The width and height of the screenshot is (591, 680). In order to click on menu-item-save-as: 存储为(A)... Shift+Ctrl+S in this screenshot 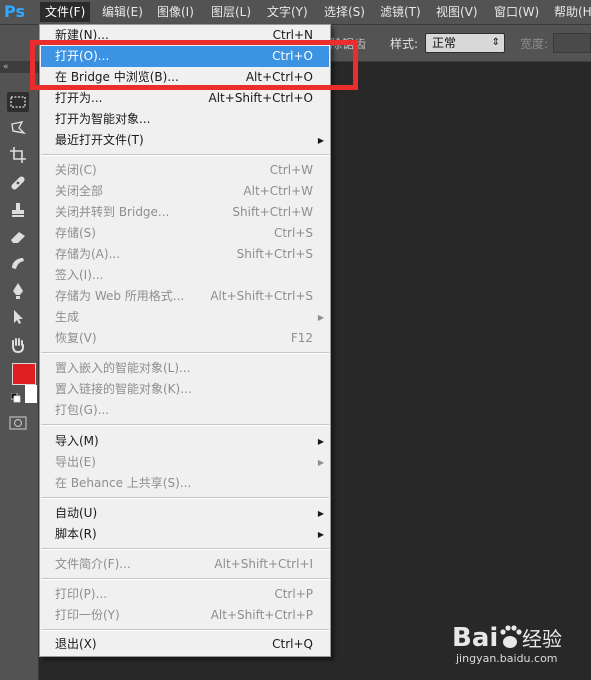, I will do `click(184, 254)`.